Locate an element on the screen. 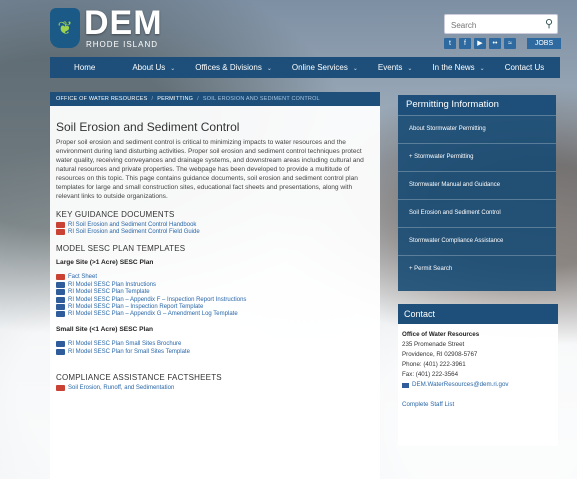 The width and height of the screenshot is (577, 479). nav-events: Events ⌄ is located at coordinates (395, 67).